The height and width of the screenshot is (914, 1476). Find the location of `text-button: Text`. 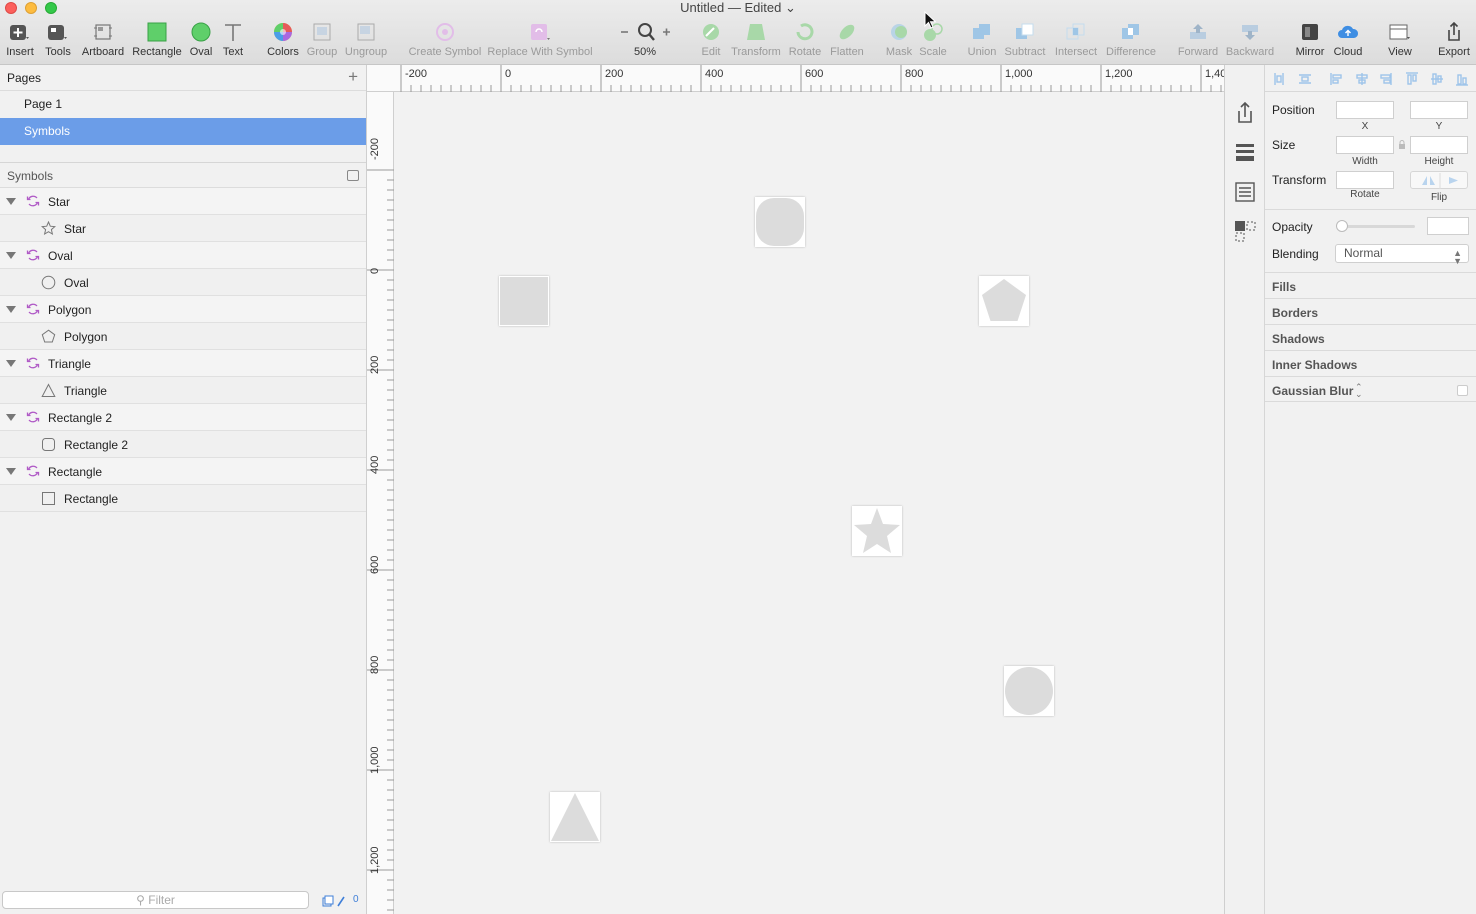

text-button: Text is located at coordinates (233, 41).